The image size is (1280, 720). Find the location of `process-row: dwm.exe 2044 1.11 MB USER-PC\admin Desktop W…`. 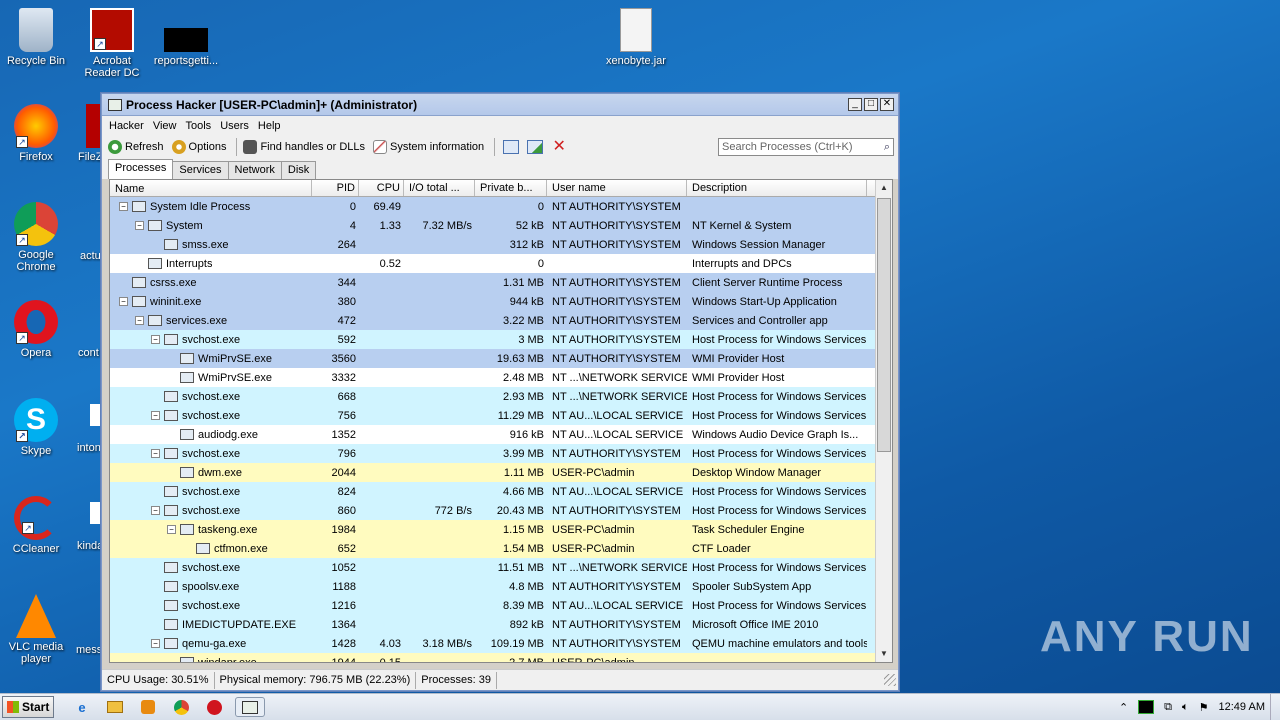

process-row: dwm.exe 2044 1.11 MB USER-PC\admin Desktop W… is located at coordinates (501, 472).